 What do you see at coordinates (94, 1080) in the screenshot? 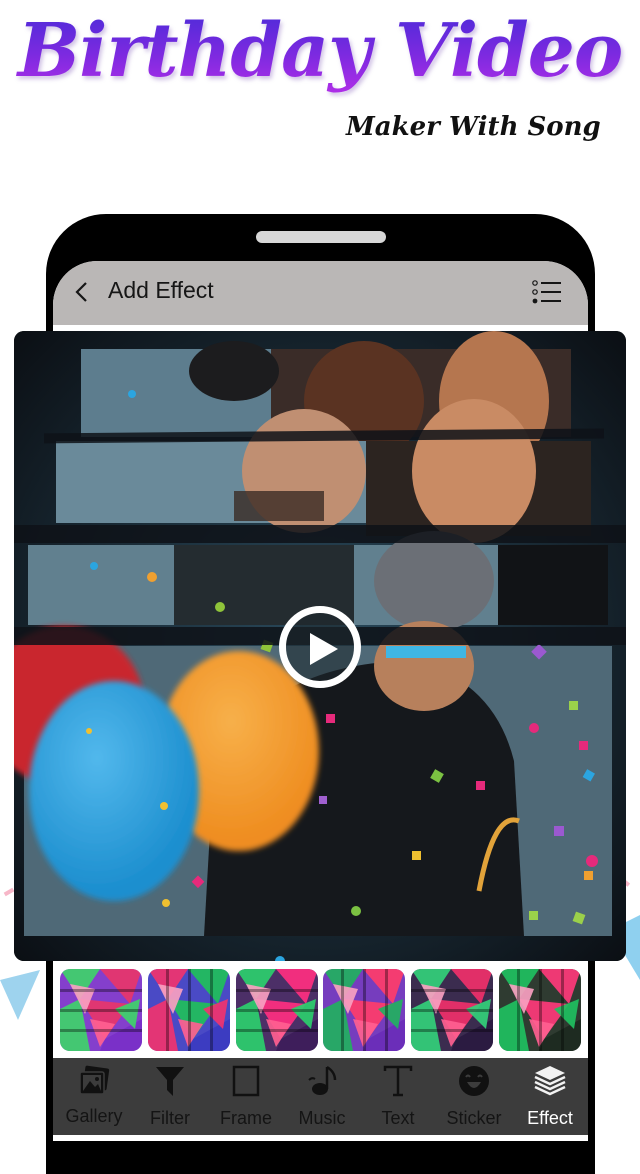
I see `gallery-icon` at bounding box center [94, 1080].